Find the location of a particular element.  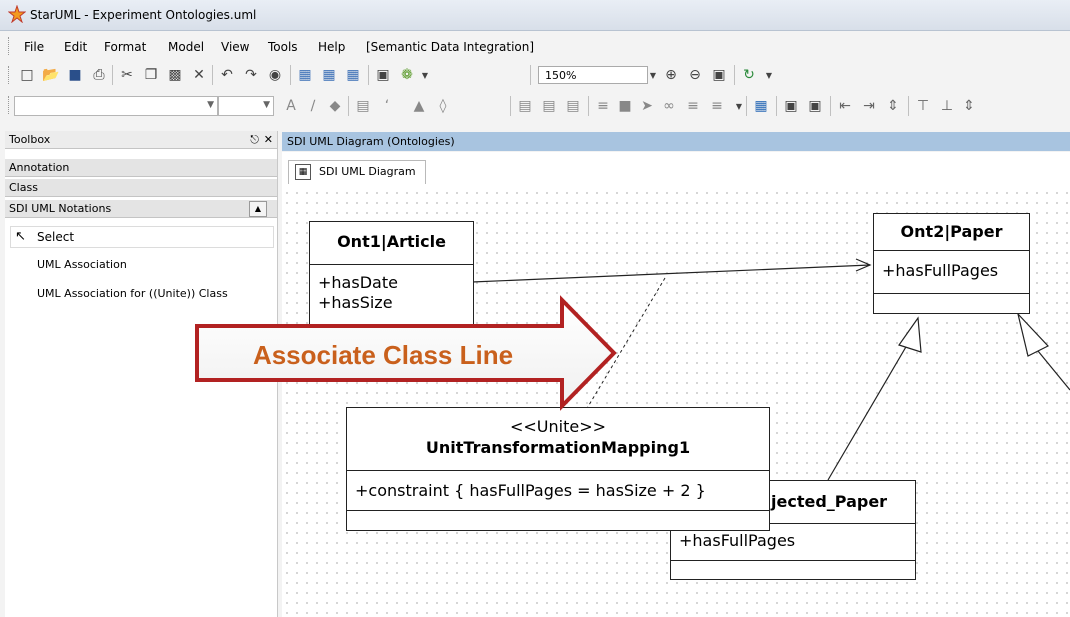

callout-arrow is located at coordinates (406, 353).